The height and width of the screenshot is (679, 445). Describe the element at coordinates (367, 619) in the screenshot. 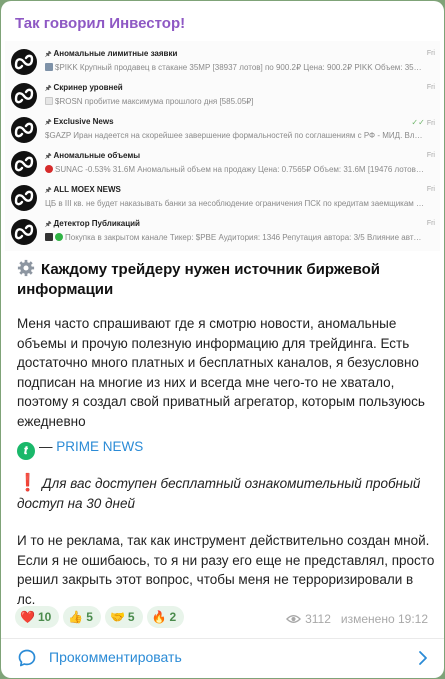

I see `edited-label: изменено` at that location.